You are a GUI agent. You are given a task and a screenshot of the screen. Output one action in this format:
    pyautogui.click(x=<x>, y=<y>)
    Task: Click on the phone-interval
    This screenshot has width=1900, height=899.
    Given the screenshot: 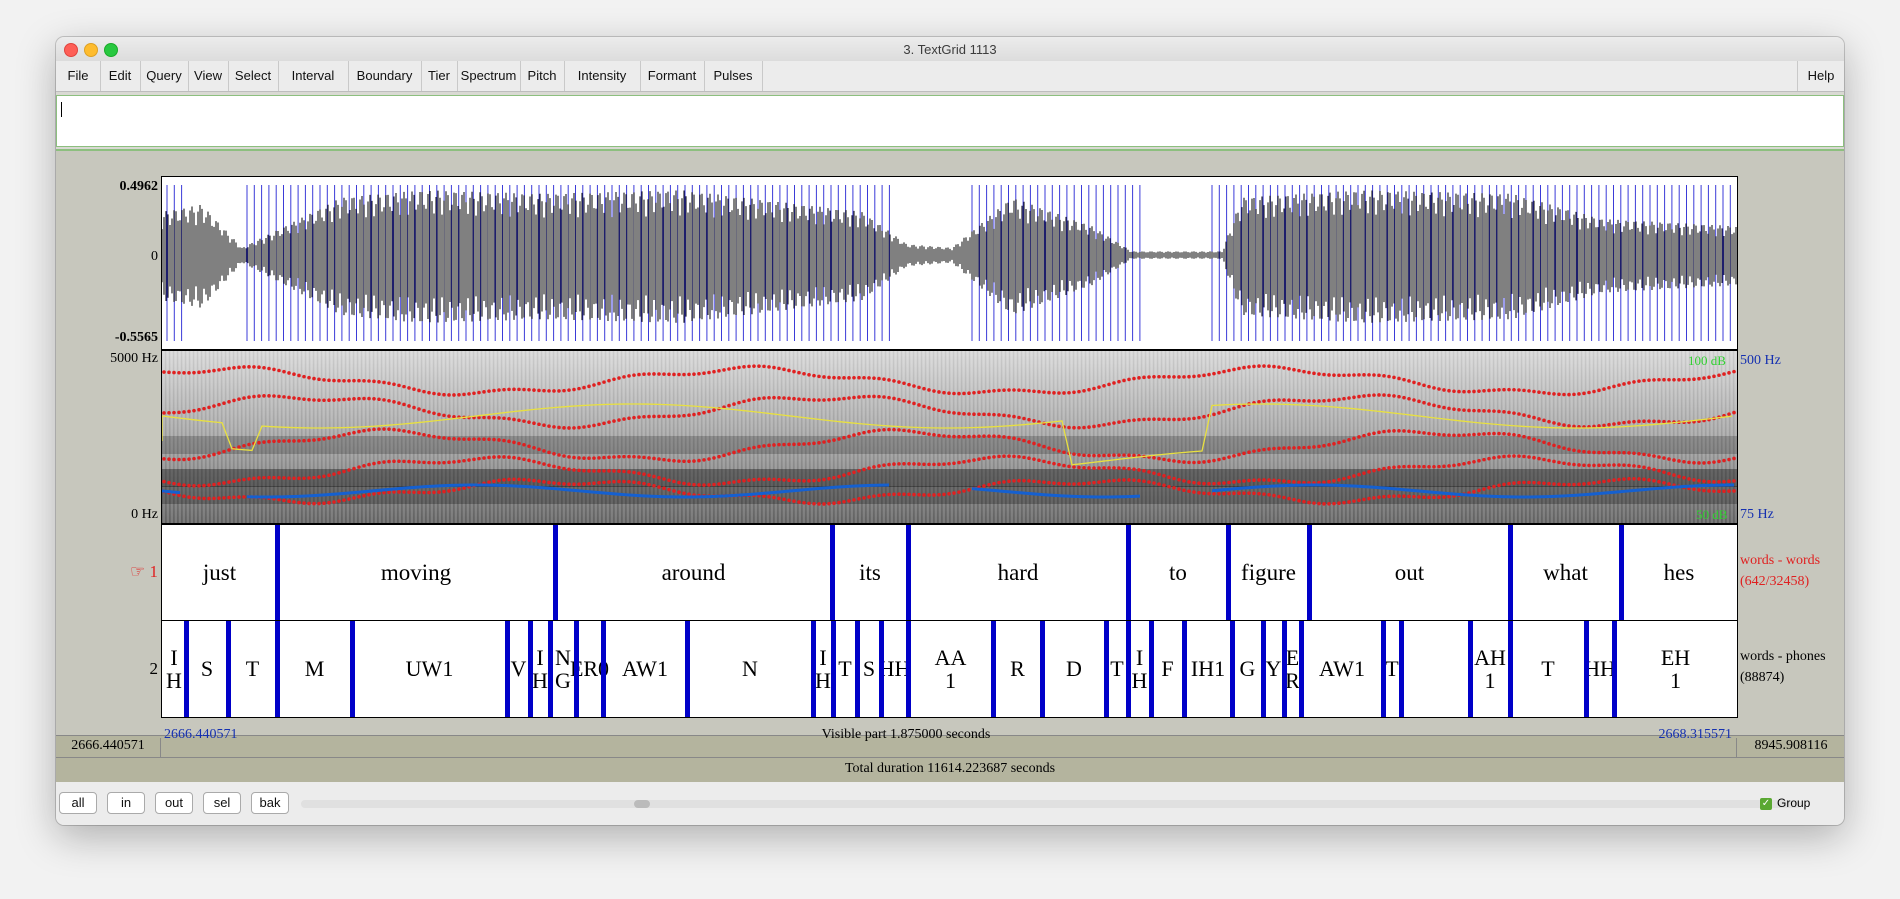 What is the action you would take?
    pyautogui.click(x=1435, y=669)
    